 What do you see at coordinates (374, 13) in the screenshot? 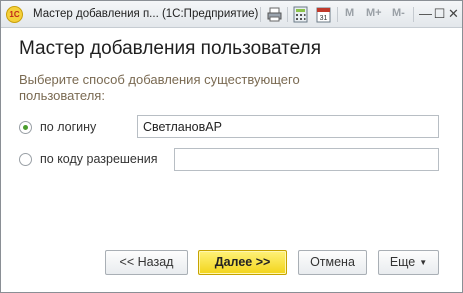
I see `memory-add-button: M+` at bounding box center [374, 13].